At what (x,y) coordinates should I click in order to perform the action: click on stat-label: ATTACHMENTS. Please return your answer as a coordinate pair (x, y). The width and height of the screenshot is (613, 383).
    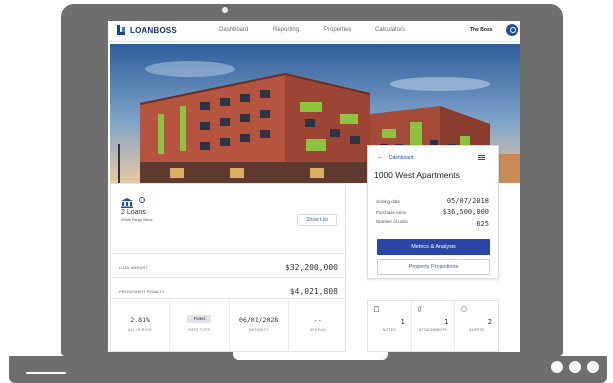
    Looking at the image, I should click on (433, 330).